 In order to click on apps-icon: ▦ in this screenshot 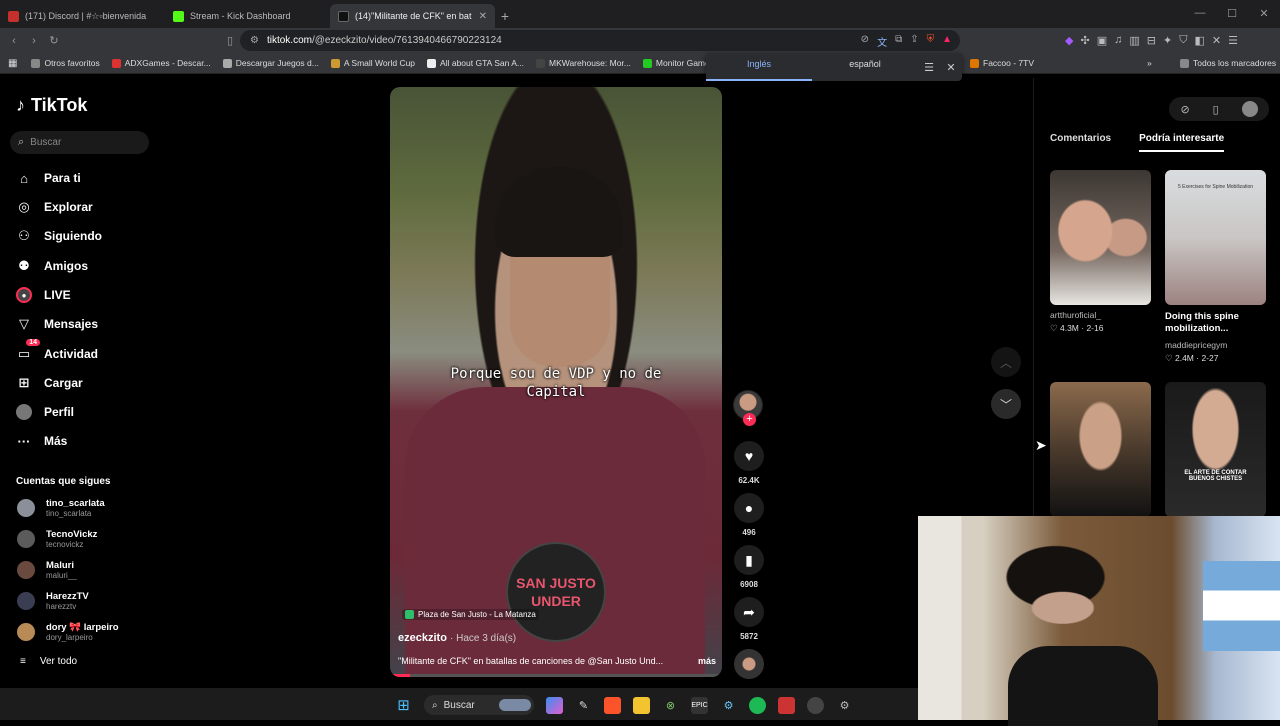, I will do `click(12, 63)`.